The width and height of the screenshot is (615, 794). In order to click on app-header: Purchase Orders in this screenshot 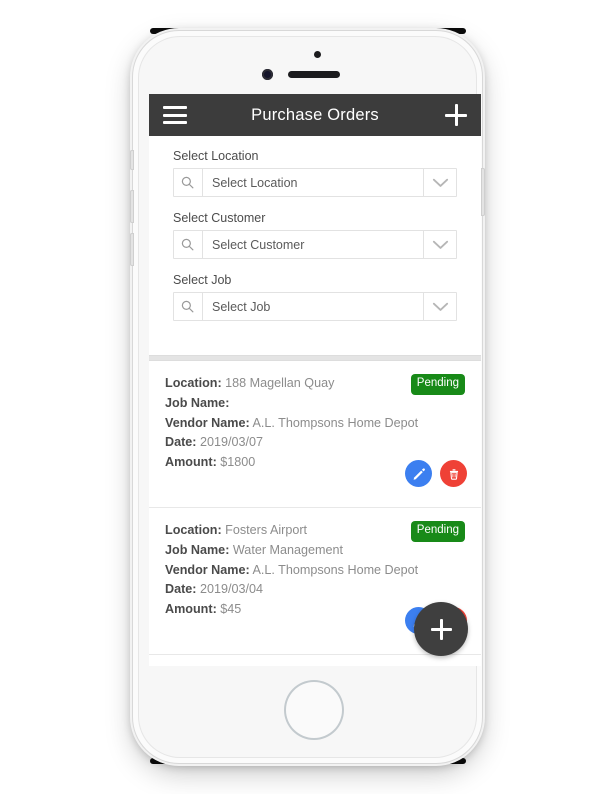, I will do `click(315, 115)`.